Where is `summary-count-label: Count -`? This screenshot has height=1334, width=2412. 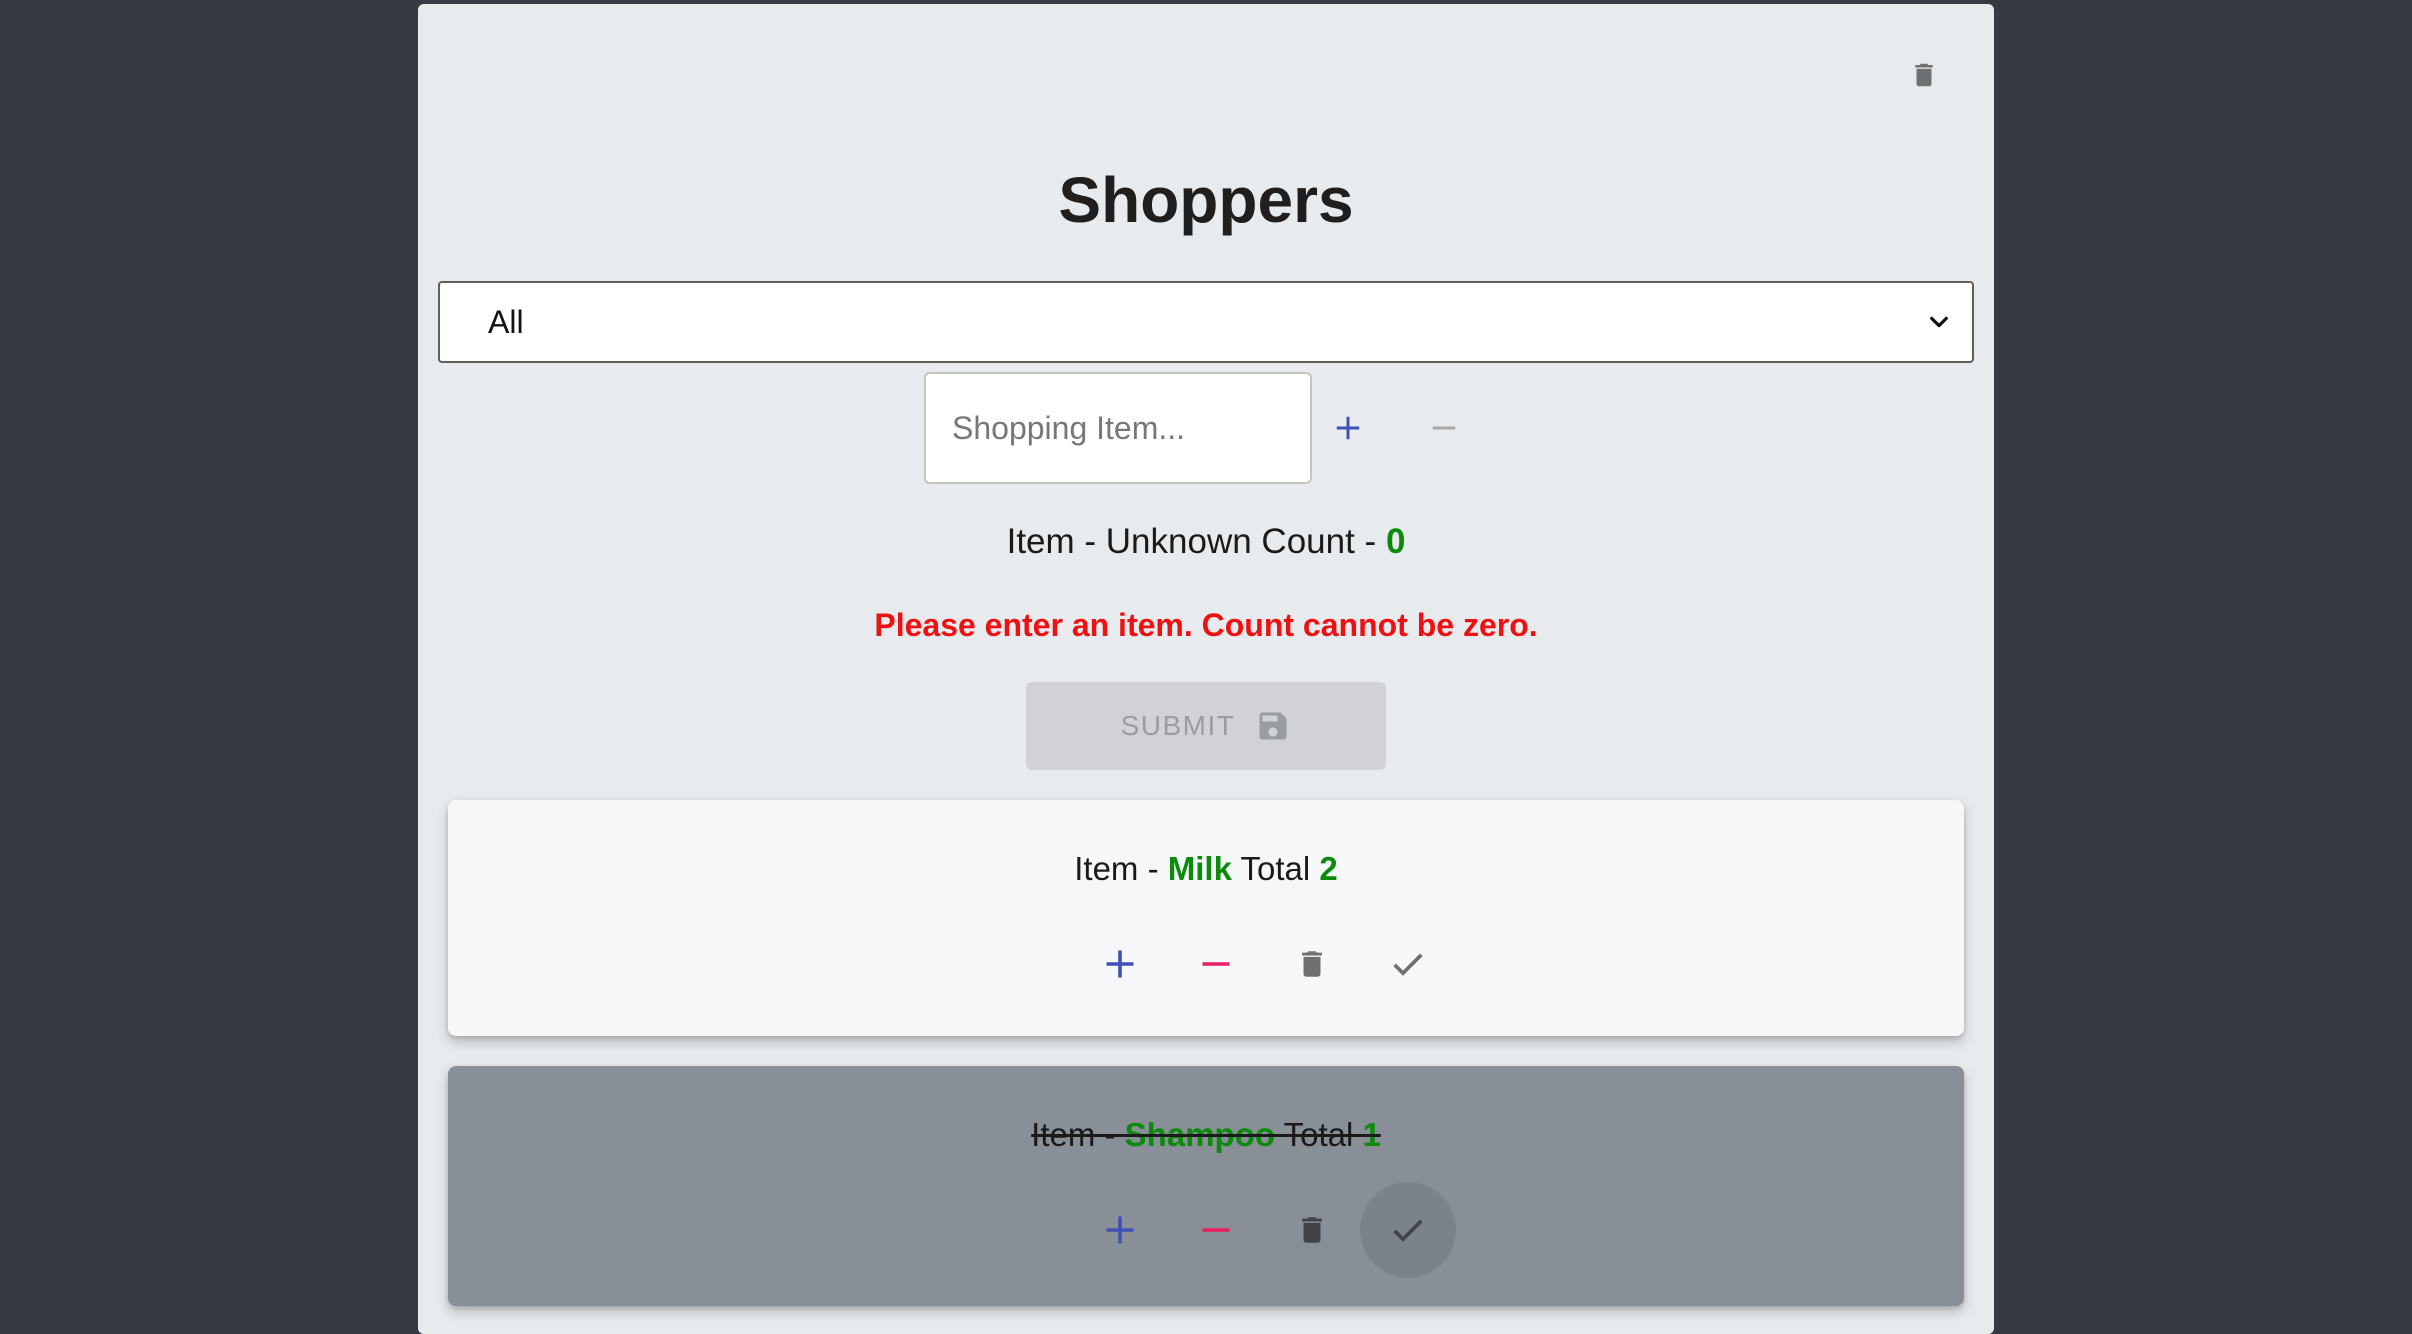 summary-count-label: Count - is located at coordinates (1318, 541).